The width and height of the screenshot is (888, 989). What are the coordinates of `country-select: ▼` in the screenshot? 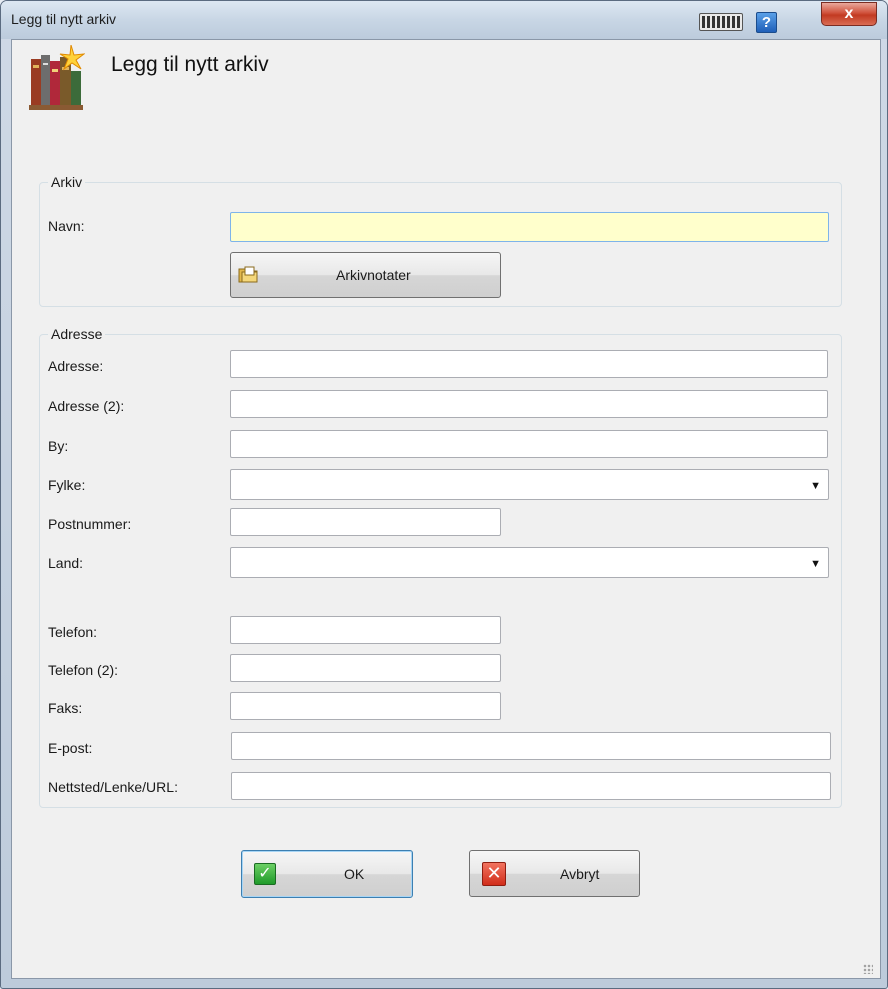 It's located at (529, 562).